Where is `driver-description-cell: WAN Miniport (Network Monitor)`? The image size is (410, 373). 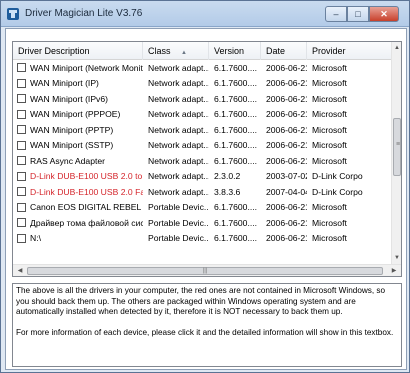
driver-description-cell: WAN Miniport (Network Monitor) is located at coordinates (78, 68).